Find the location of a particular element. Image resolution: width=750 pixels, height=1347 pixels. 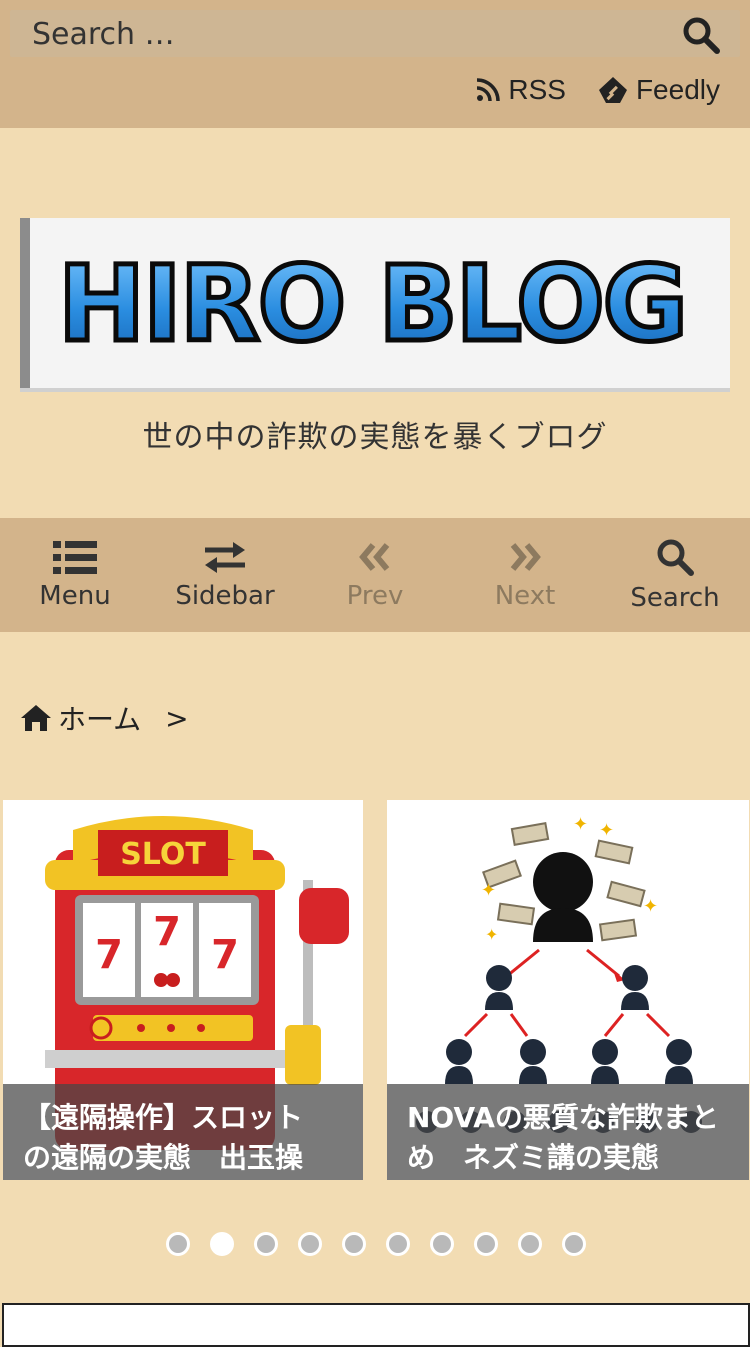

double-chevron-left-icon is located at coordinates (374, 557).